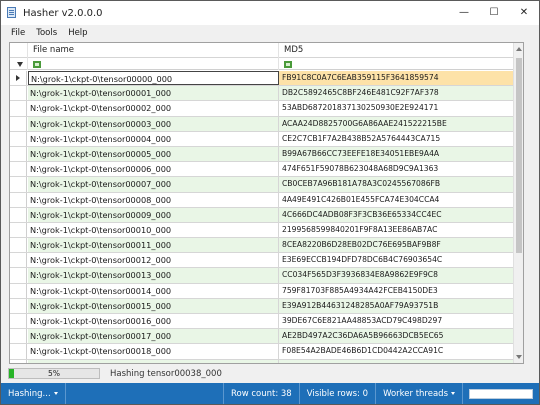  Describe the element at coordinates (401, 321) in the screenshot. I see `md5-cell: 39DE67C6E821AA48853ACD79C498D297` at that location.